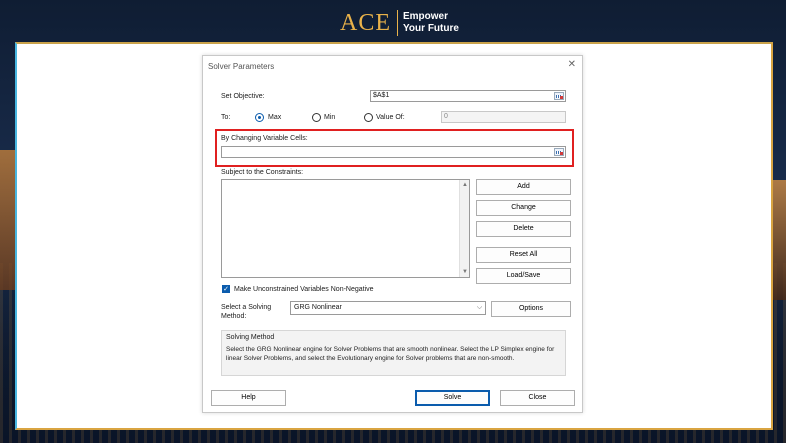 Image resolution: width=786 pixels, height=443 pixels. What do you see at coordinates (523, 187) in the screenshot?
I see `add-button: Add` at bounding box center [523, 187].